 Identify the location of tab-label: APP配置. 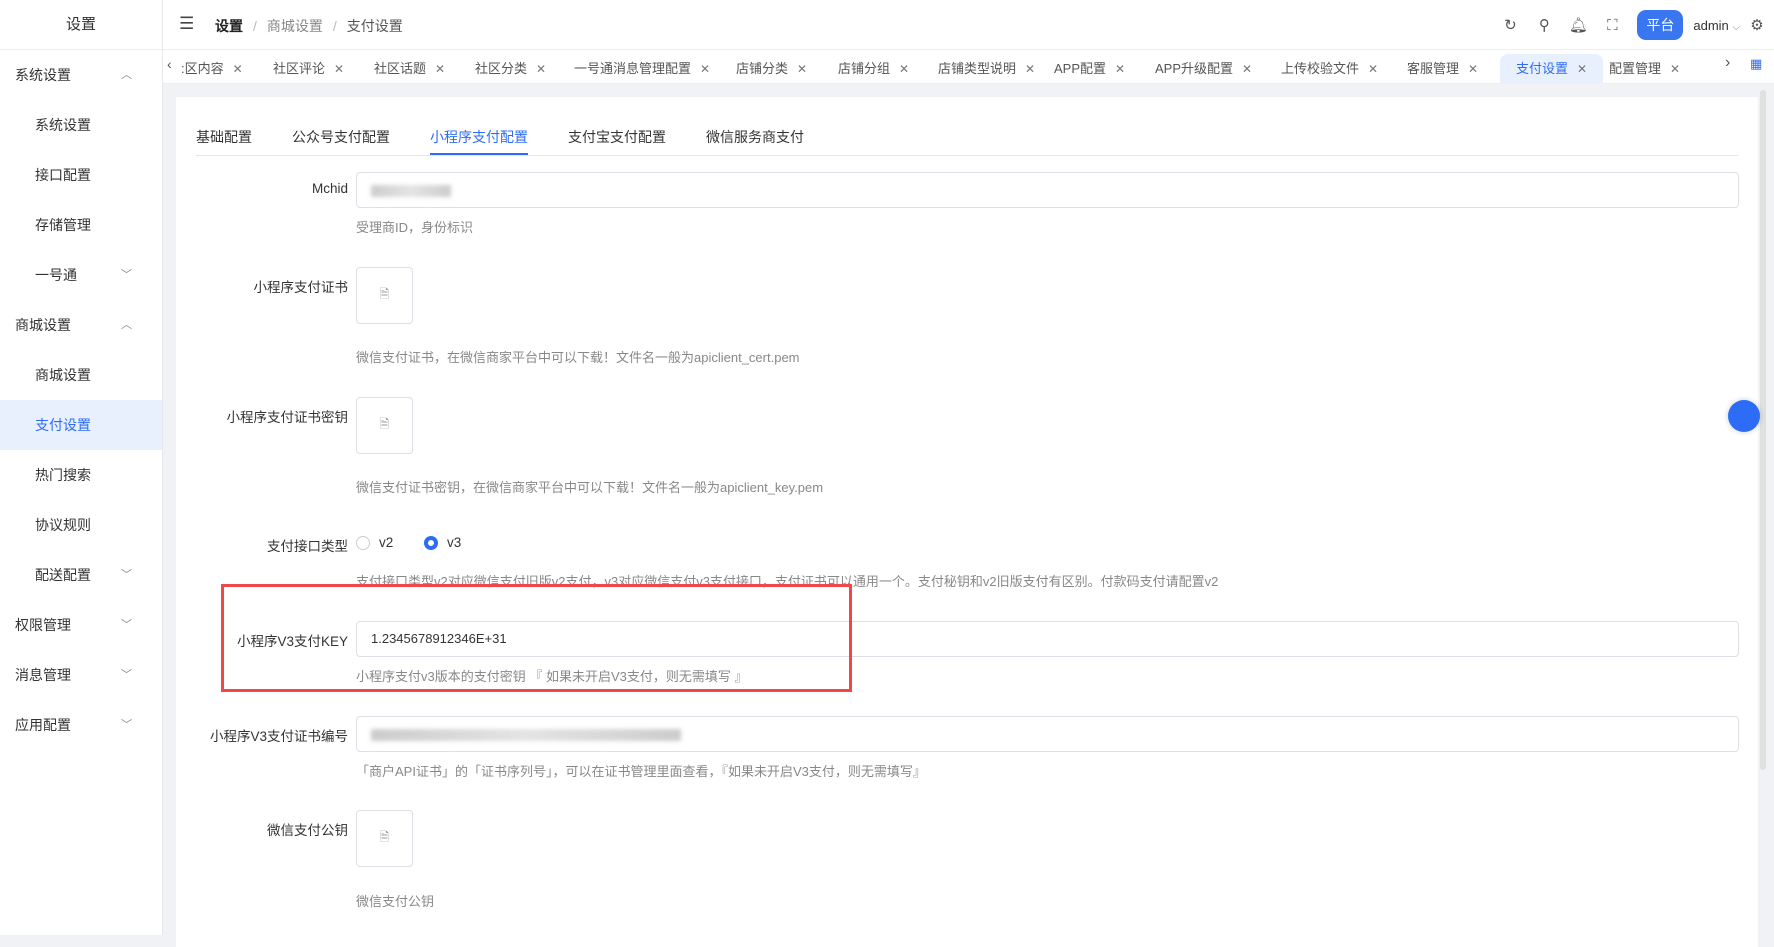
(1080, 68).